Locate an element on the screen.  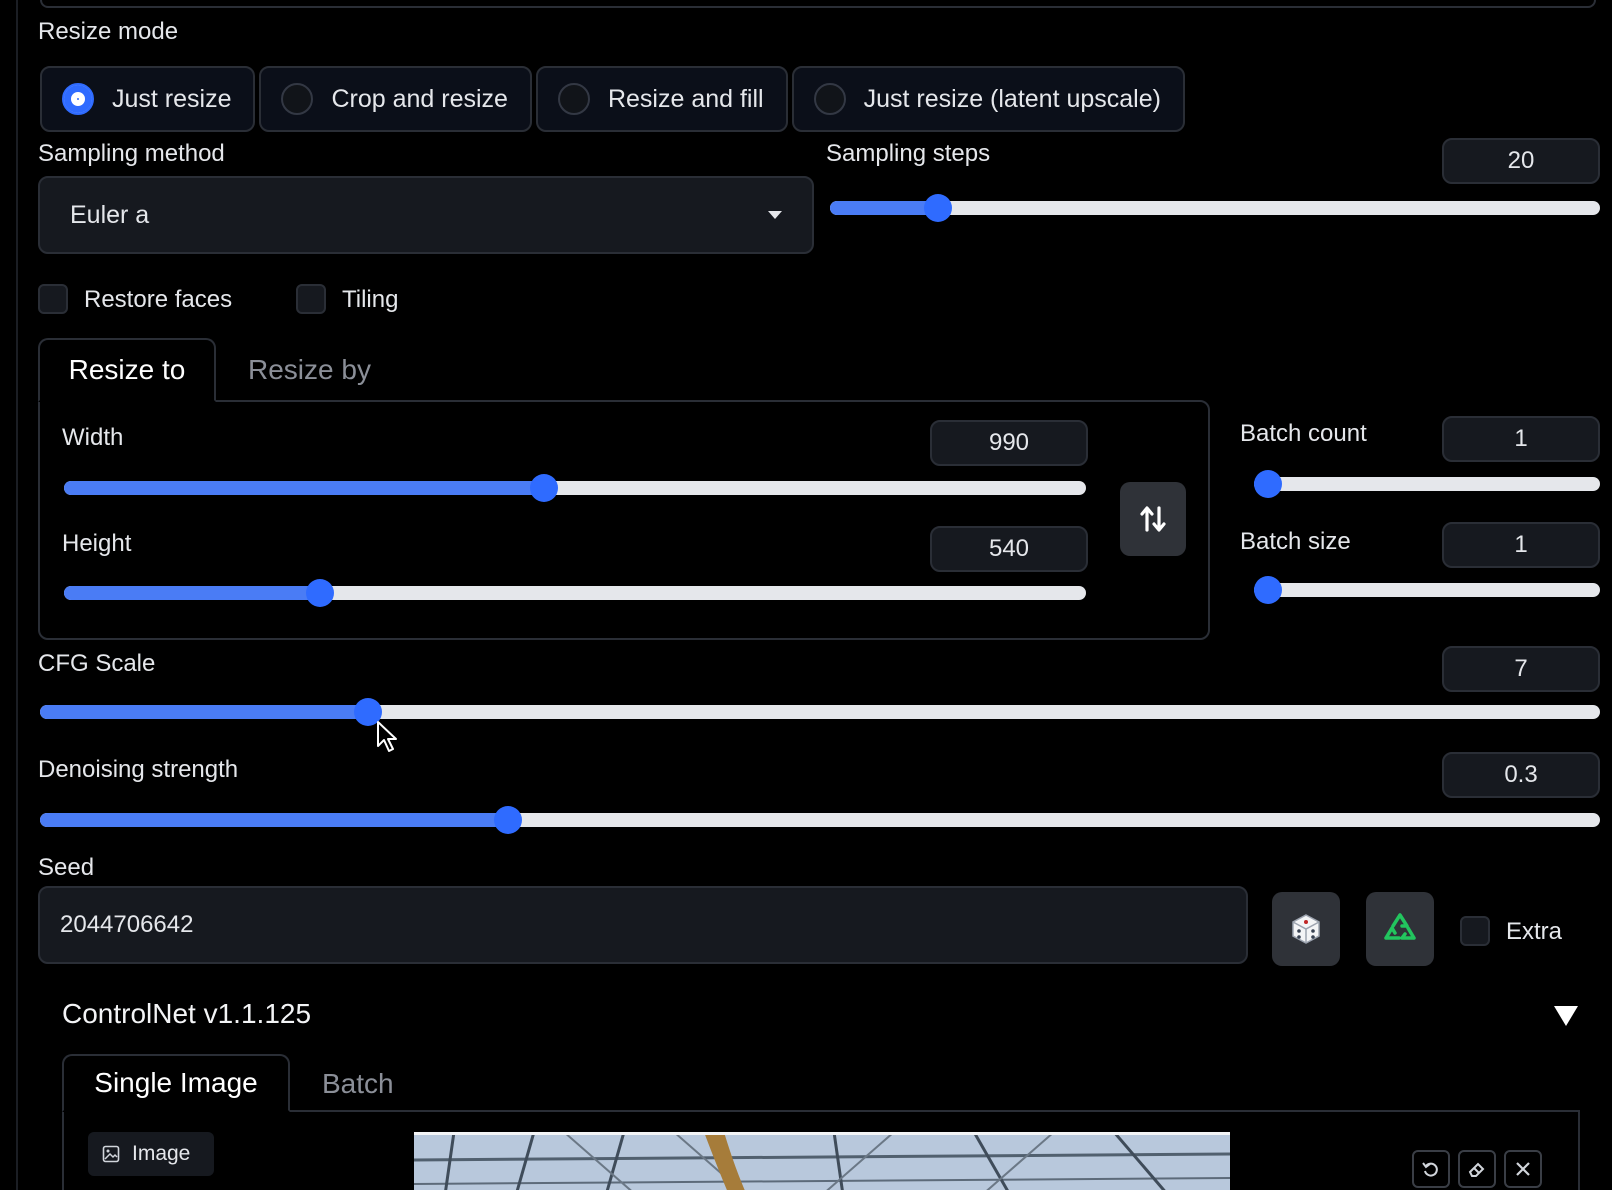
erase-button is located at coordinates (1477, 1169).